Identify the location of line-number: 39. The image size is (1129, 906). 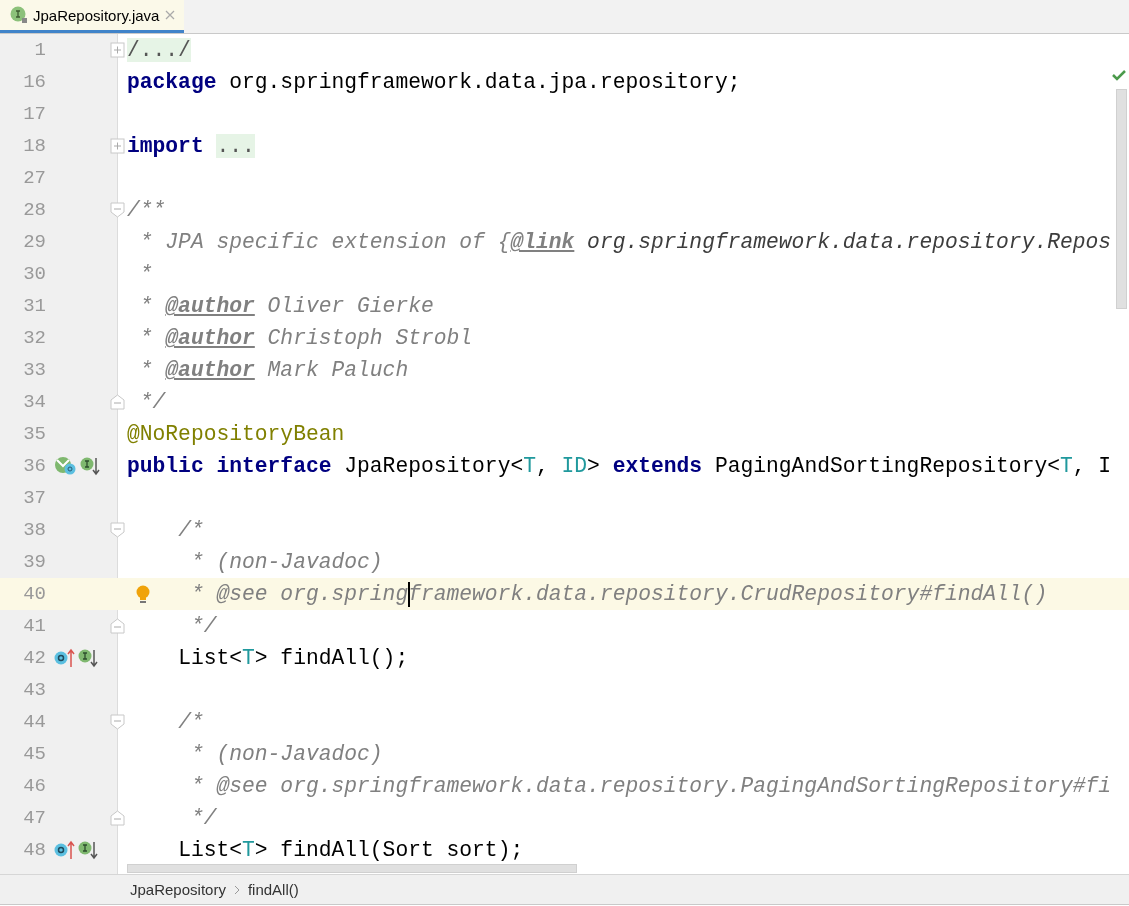
(34, 562).